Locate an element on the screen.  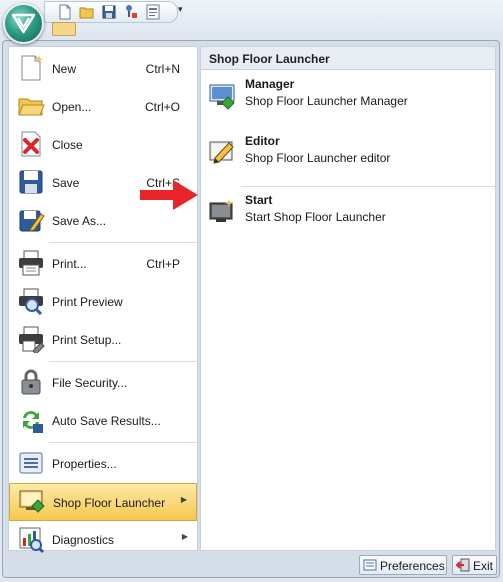
menu-item-open: Open... Ctrl+O is located at coordinates (103, 107).